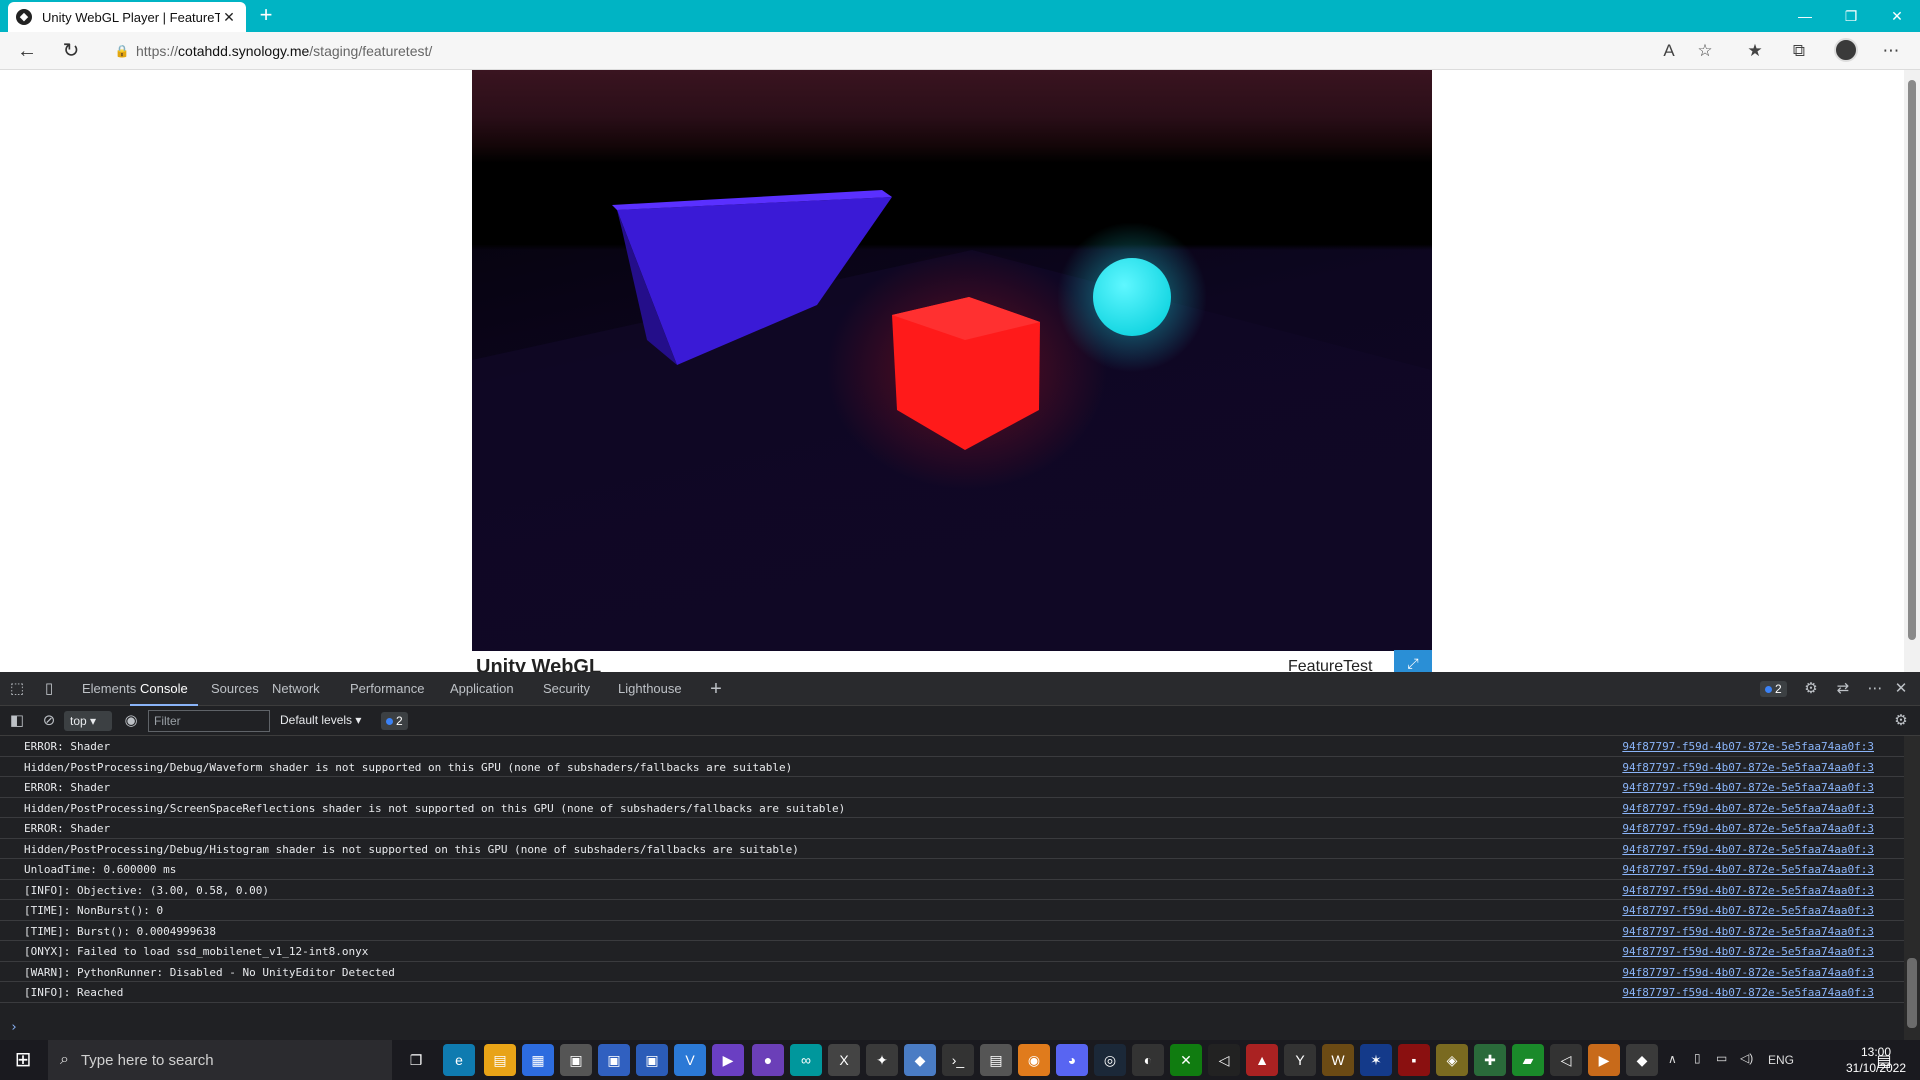 The image size is (1920, 1080). I want to click on more-menu-icon: ⋯, so click(1891, 51).